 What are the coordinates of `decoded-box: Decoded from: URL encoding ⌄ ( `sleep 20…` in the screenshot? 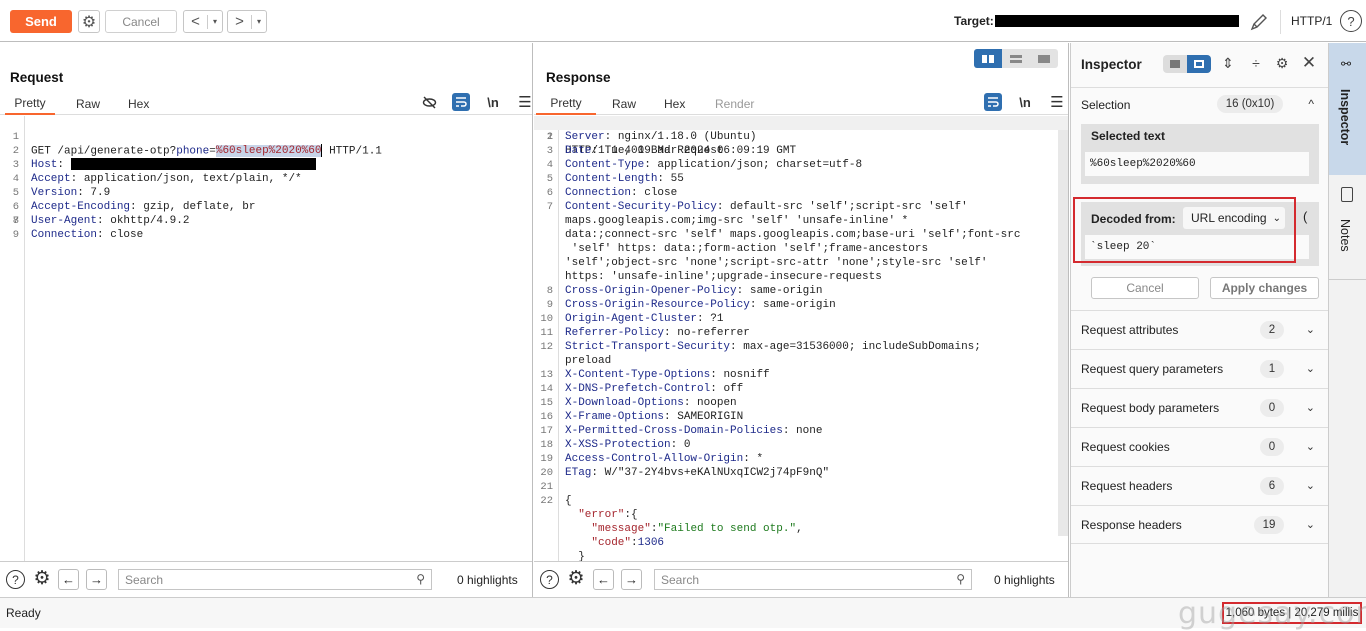 It's located at (1200, 234).